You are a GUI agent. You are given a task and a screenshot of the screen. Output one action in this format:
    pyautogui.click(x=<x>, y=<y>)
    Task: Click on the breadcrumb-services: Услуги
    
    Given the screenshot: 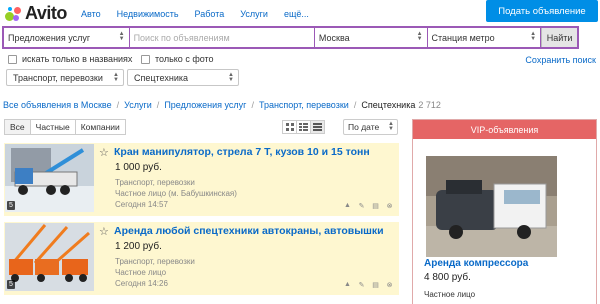 What is the action you would take?
    pyautogui.click(x=138, y=105)
    